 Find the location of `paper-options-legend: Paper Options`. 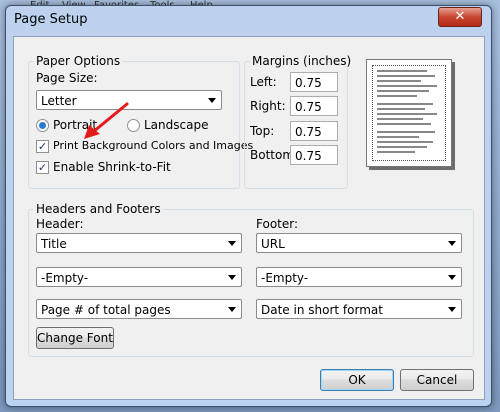

paper-options-legend: Paper Options is located at coordinates (78, 61).